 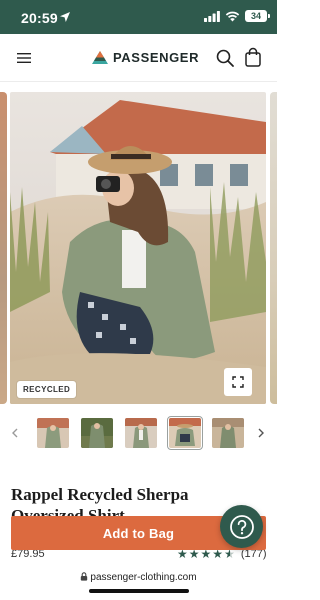 I want to click on recycled-badge: RECYCLED, so click(x=47, y=389).